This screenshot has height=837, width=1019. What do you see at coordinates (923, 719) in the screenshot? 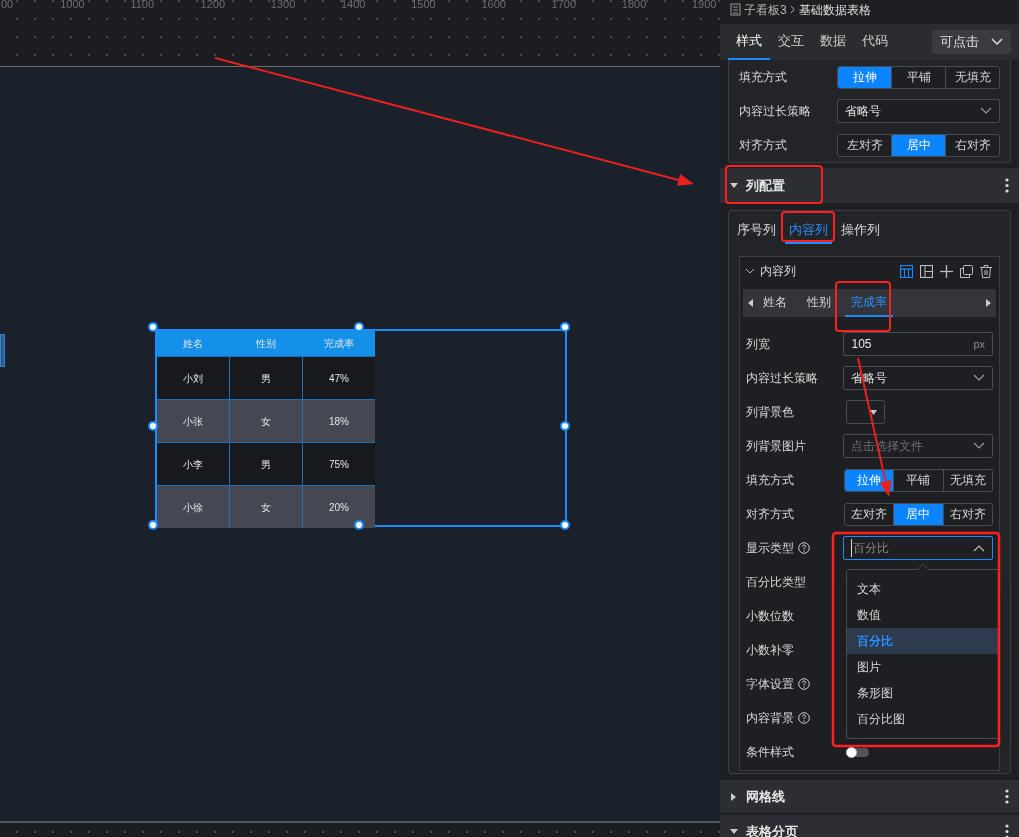
I see `dropdown-option: 百分比图` at bounding box center [923, 719].